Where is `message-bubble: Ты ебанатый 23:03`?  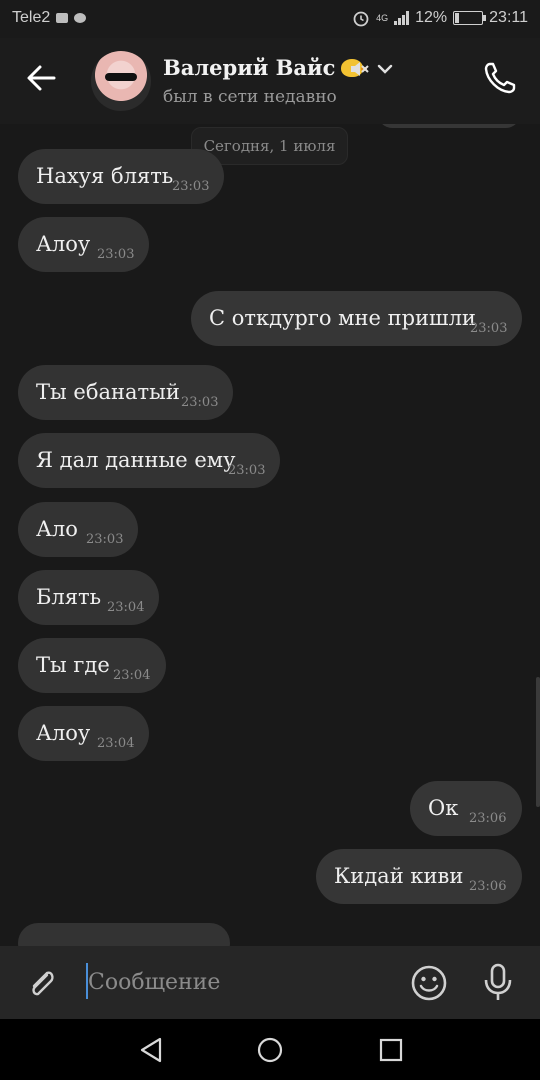
message-bubble: Ты ебанатый 23:03 is located at coordinates (125, 392).